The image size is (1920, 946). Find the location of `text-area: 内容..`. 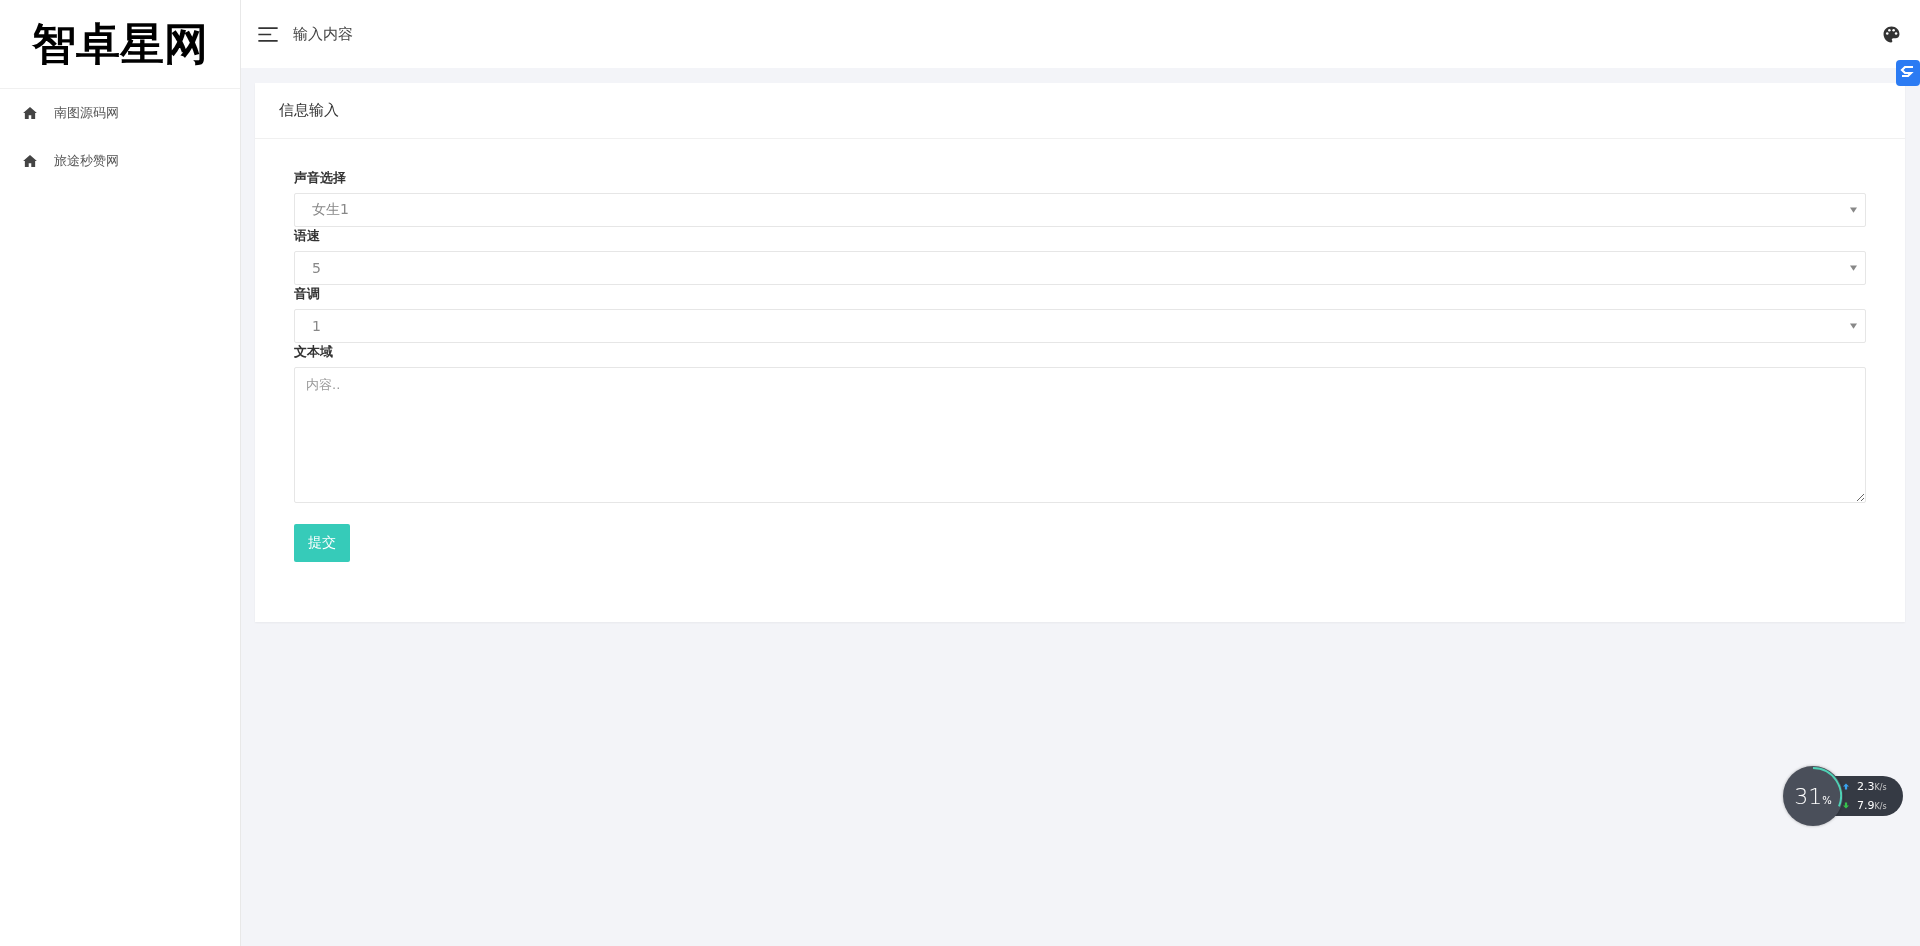

text-area: 内容.. is located at coordinates (1080, 435).